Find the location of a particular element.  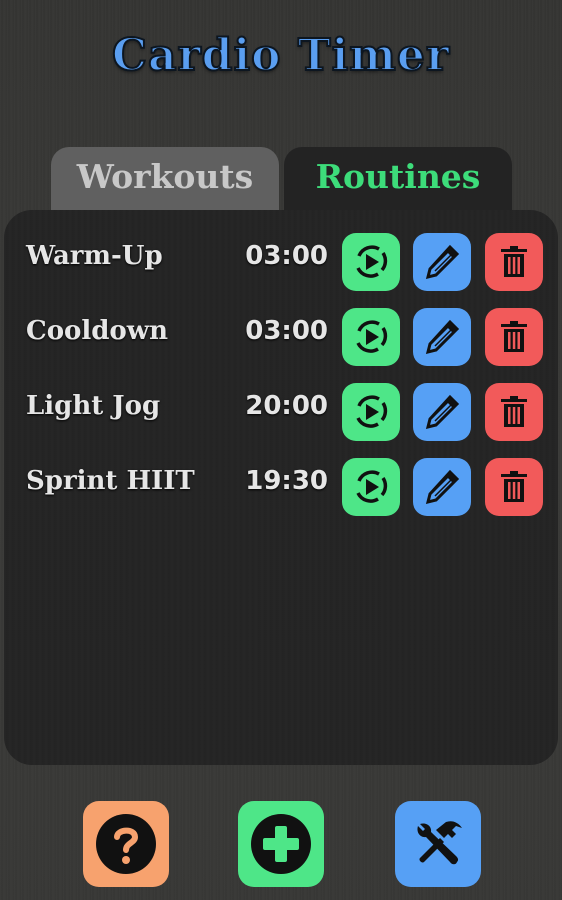

plus-circle-icon is located at coordinates (281, 844).